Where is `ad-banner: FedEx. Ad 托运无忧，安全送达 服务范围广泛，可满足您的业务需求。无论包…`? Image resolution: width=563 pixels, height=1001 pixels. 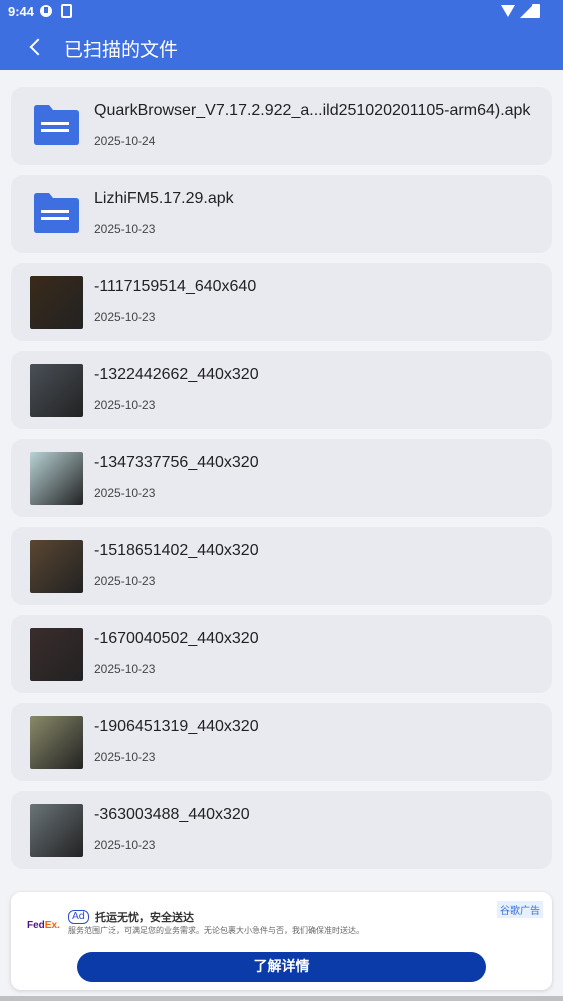
ad-banner: FedEx. Ad 托运无忧，安全送达 服务范围广泛，可满足您的业务需求。无论包… is located at coordinates (281, 941).